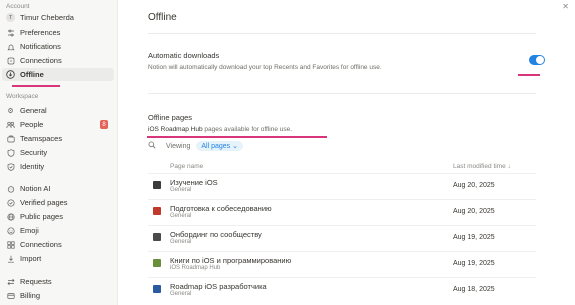 This screenshot has height=305, width=575. I want to click on offline-pages-title: Offline pages, so click(170, 117).